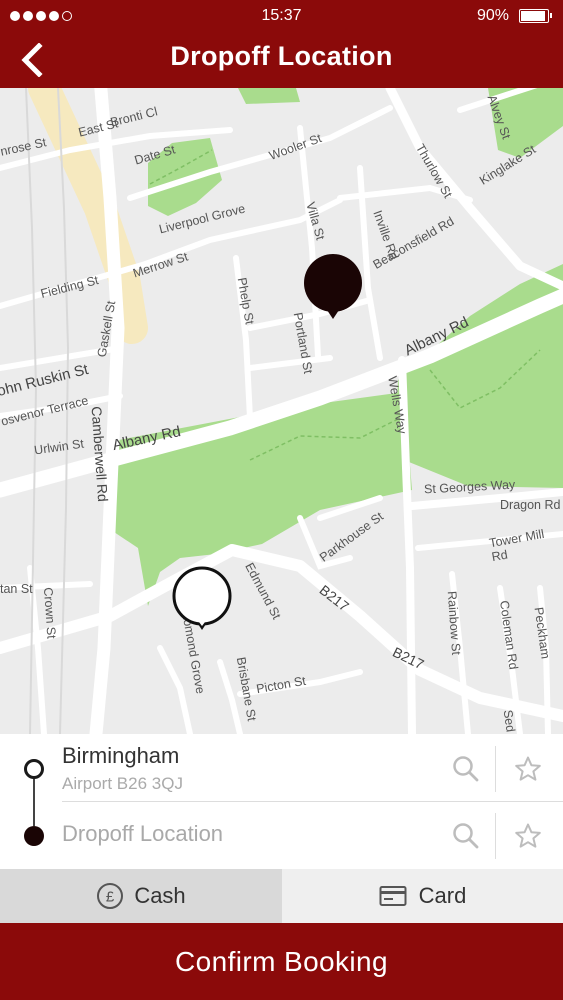 This screenshot has height=1000, width=563. What do you see at coordinates (202, 219) in the screenshot?
I see `street-label: Liverpool Grove` at bounding box center [202, 219].